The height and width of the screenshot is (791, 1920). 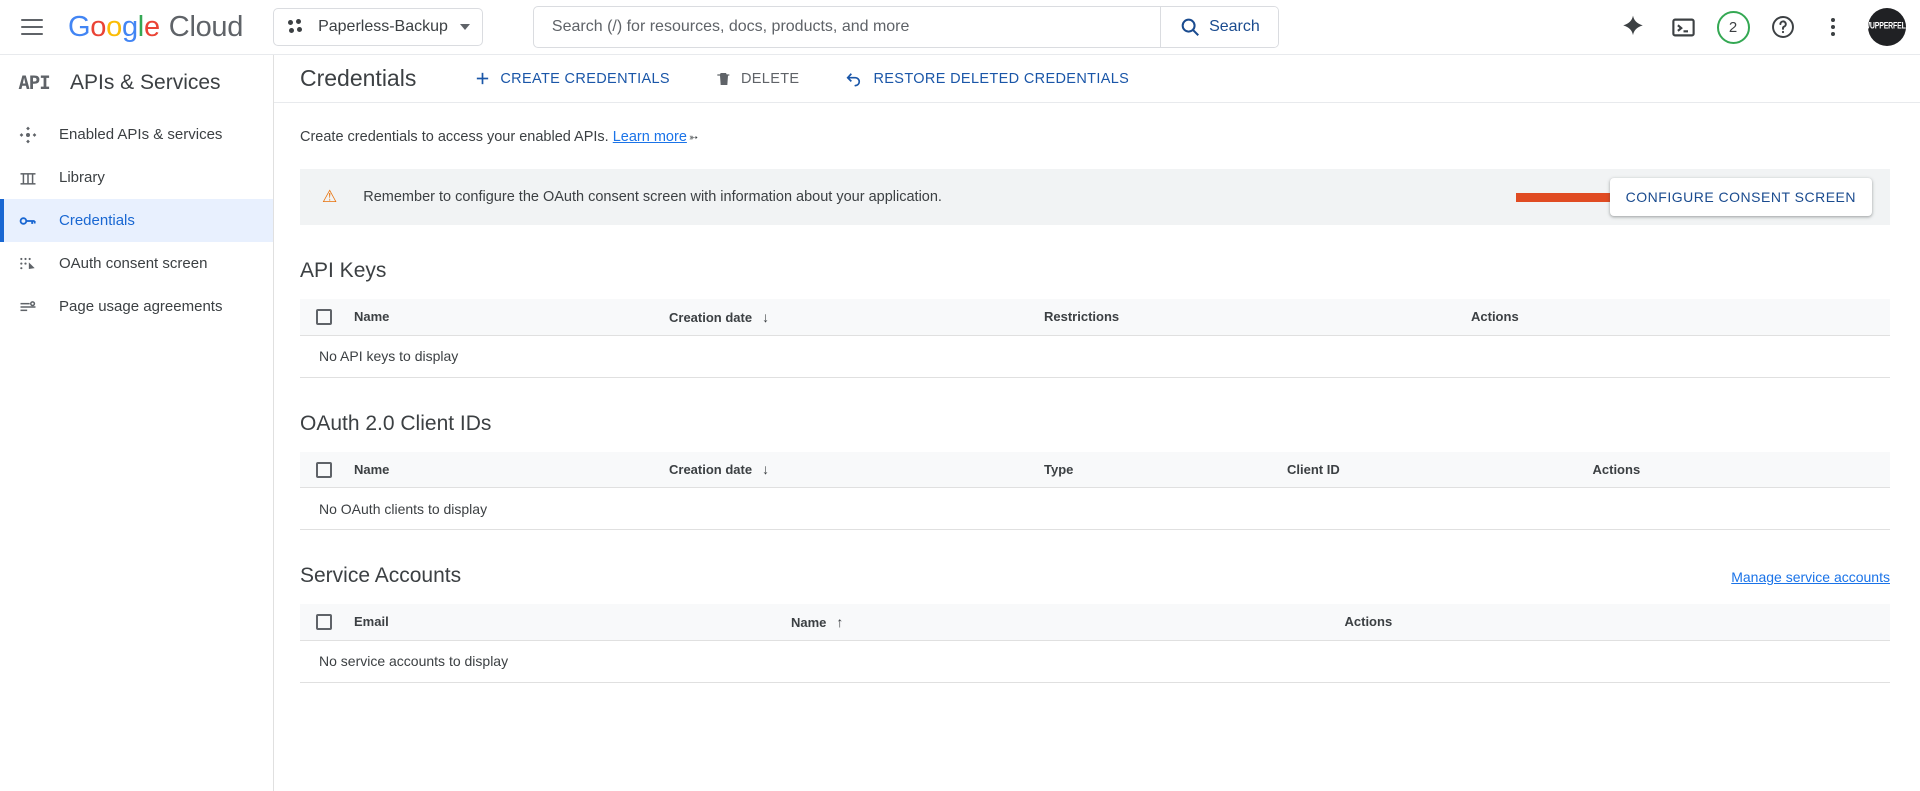 I want to click on sidebar-item-label: OAuth consent screen, so click(x=133, y=263).